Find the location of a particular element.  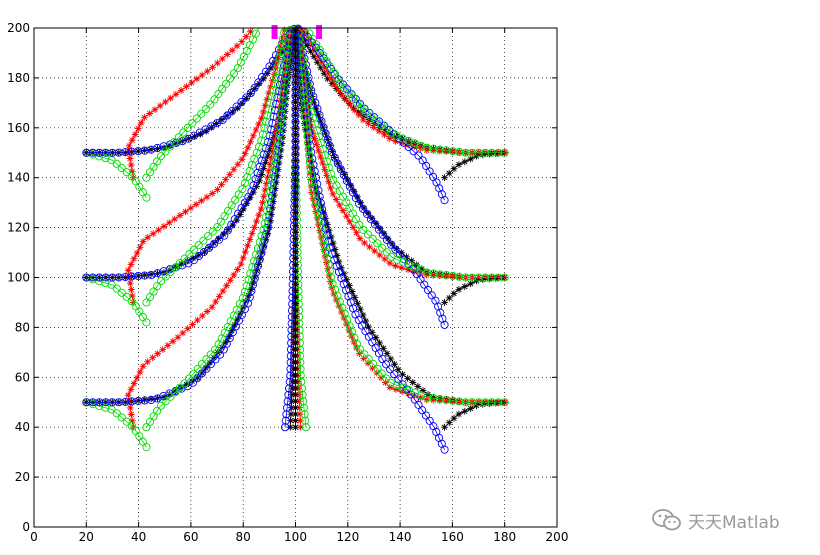

y-tick-label: 20 is located at coordinates (22, 477).